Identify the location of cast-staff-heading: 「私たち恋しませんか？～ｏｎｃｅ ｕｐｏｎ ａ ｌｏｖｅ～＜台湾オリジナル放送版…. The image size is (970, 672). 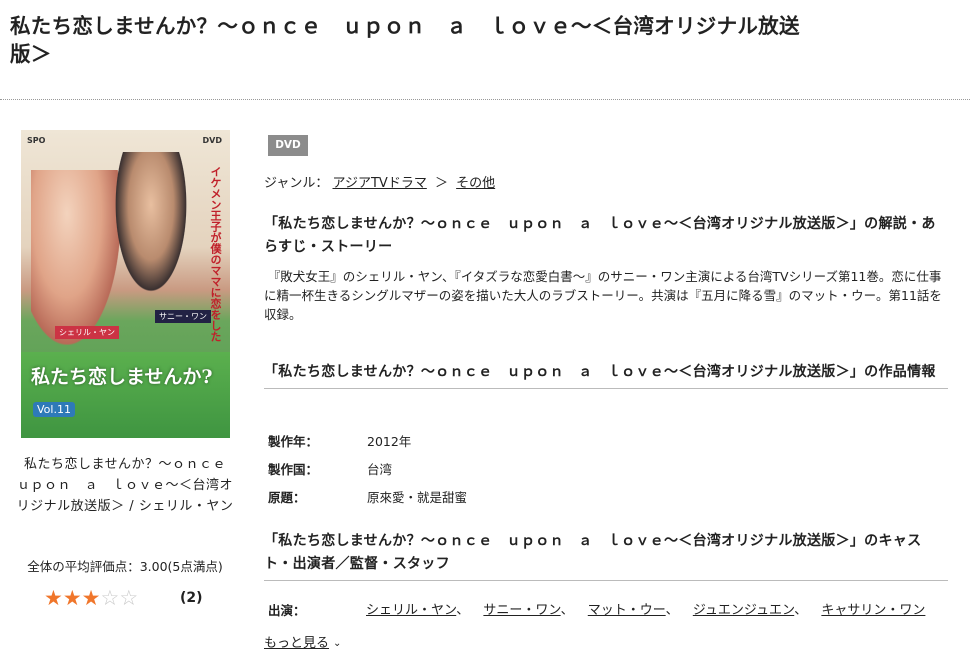
(606, 555).